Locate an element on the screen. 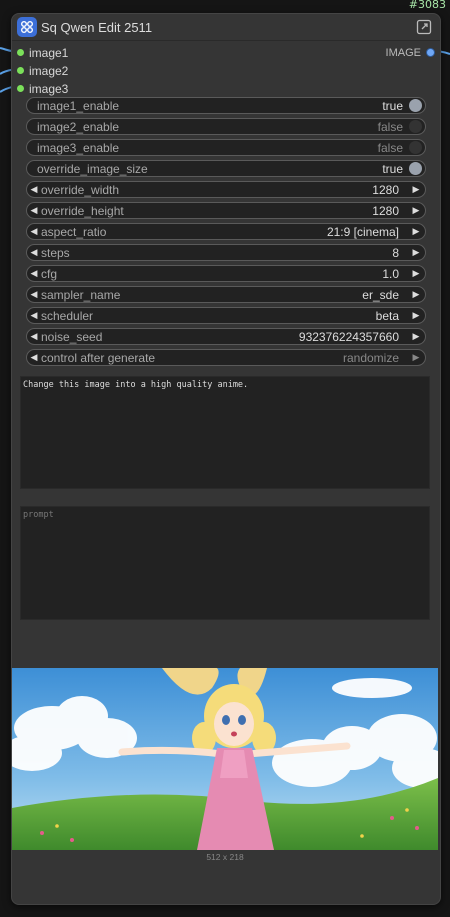 This screenshot has height=917, width=450. widget-sampler-name: ◀ sampler_name er_sde ▶ is located at coordinates (226, 294).